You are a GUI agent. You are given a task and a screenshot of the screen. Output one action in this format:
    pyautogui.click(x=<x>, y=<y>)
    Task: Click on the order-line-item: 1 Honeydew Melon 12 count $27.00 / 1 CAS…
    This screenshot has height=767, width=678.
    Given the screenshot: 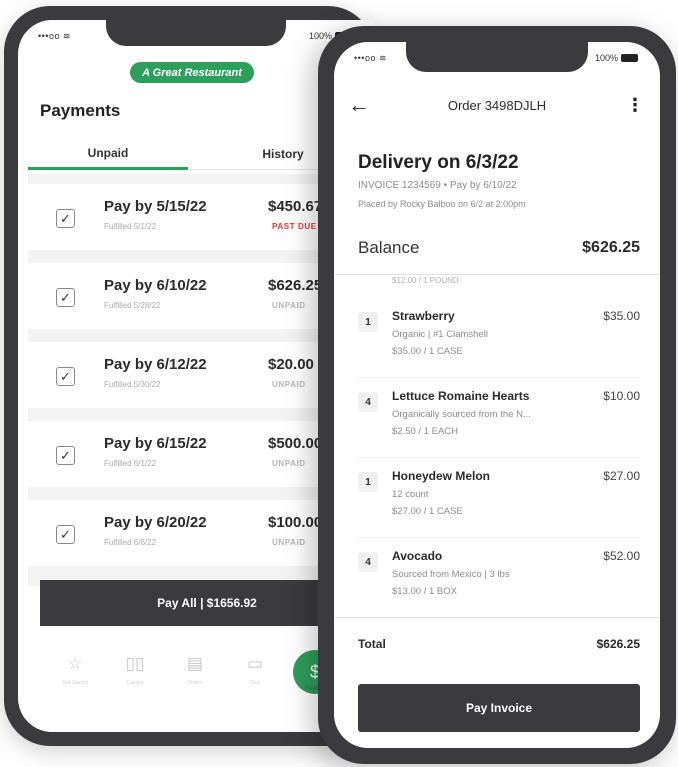 What is the action you would take?
    pyautogui.click(x=497, y=498)
    